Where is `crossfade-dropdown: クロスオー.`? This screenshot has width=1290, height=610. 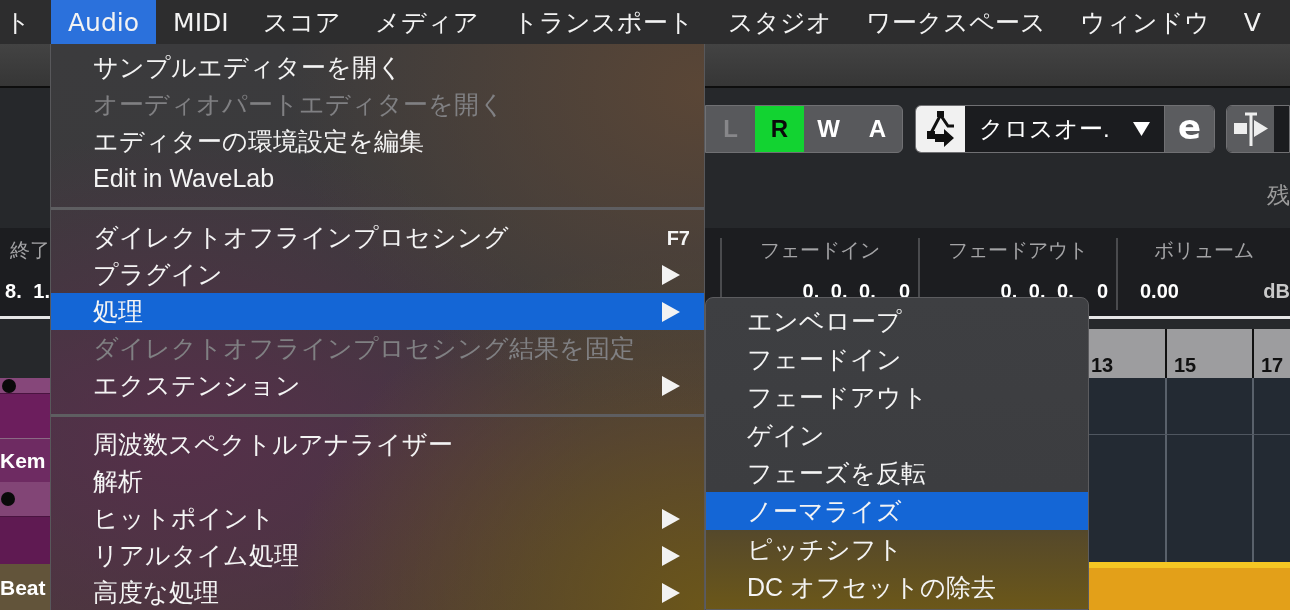 crossfade-dropdown: クロスオー. is located at coordinates (1064, 129).